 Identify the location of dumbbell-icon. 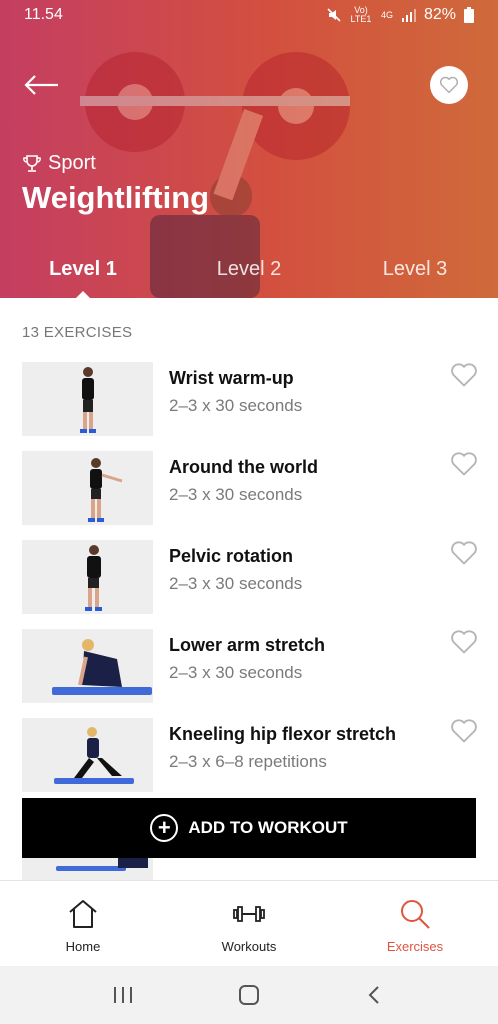
(249, 914).